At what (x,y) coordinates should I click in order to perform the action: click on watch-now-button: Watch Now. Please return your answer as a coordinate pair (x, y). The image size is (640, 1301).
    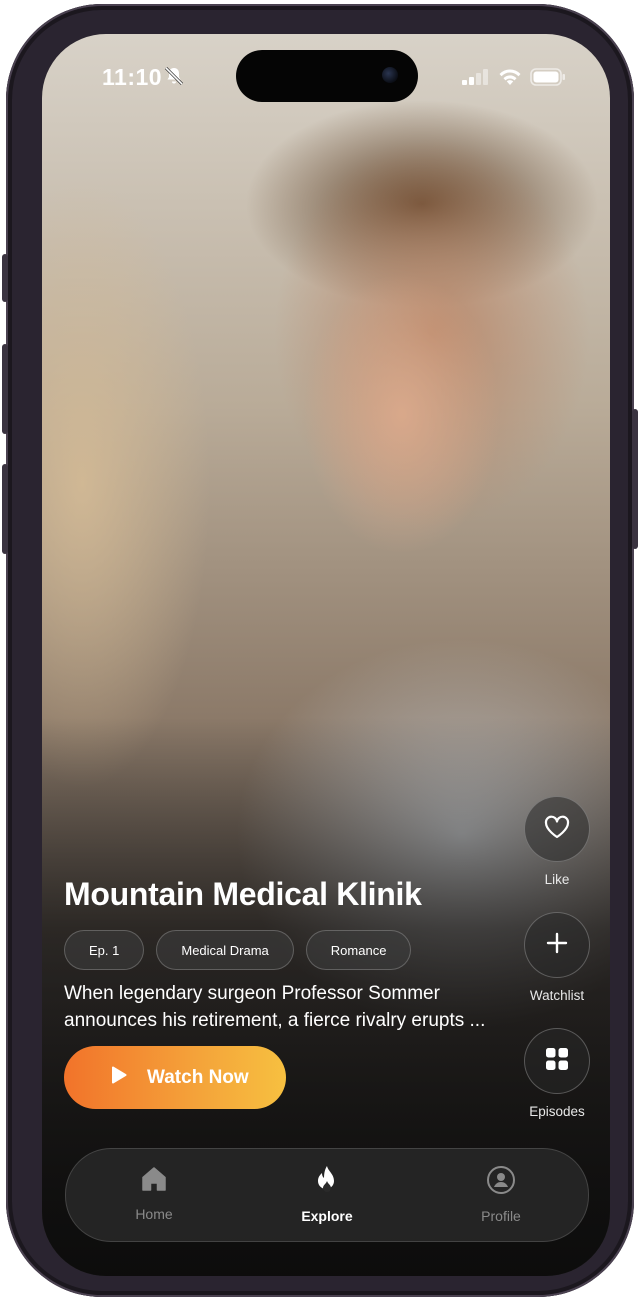
    Looking at the image, I should click on (175, 1077).